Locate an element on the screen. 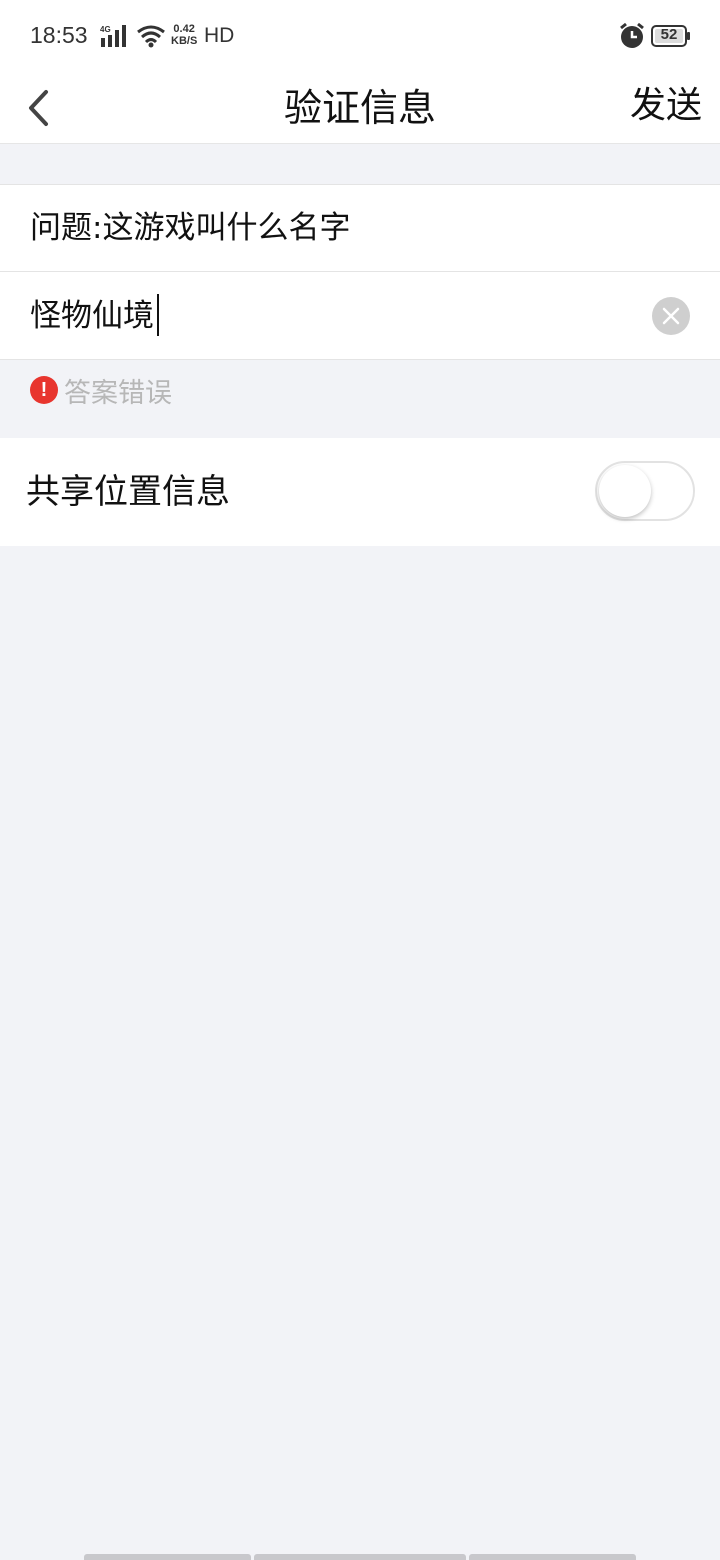  share-location-toggle is located at coordinates (645, 491).